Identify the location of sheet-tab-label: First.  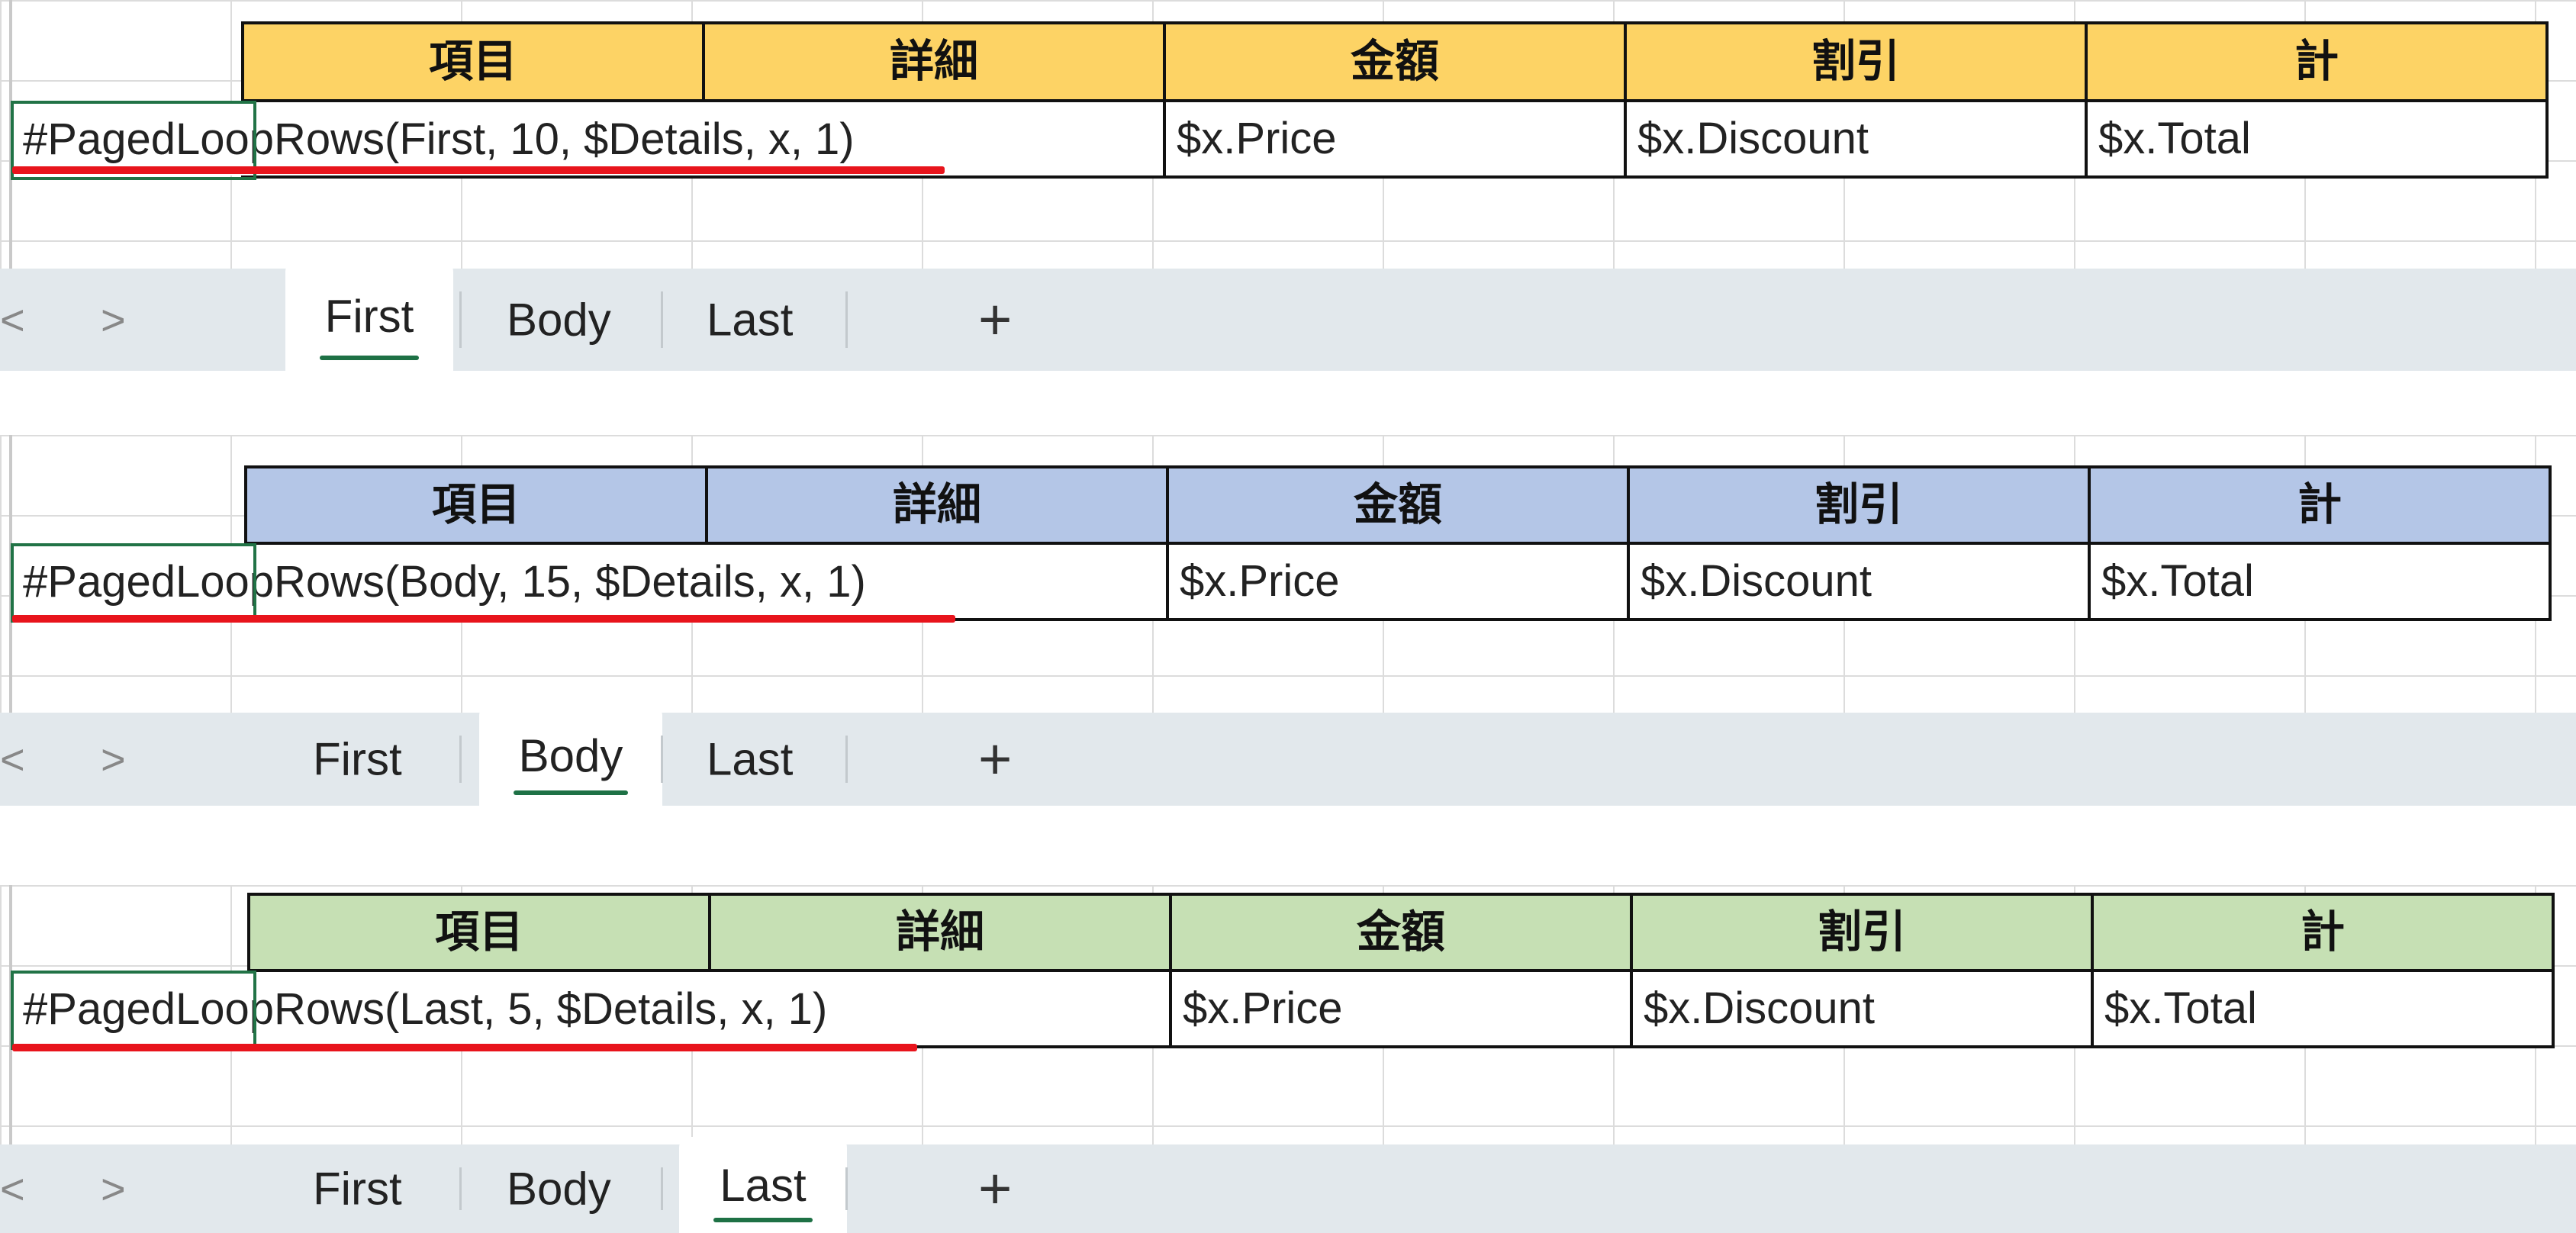
(369, 316).